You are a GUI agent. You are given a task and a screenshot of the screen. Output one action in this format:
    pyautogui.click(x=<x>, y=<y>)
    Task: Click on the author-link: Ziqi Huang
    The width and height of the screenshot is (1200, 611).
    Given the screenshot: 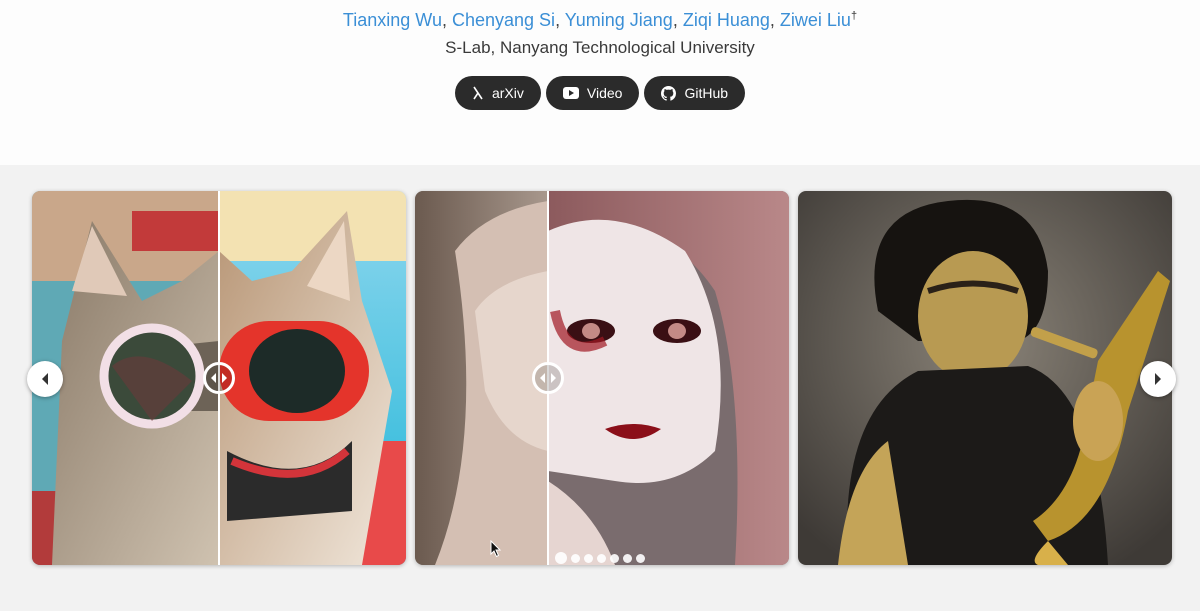 What is the action you would take?
    pyautogui.click(x=726, y=20)
    